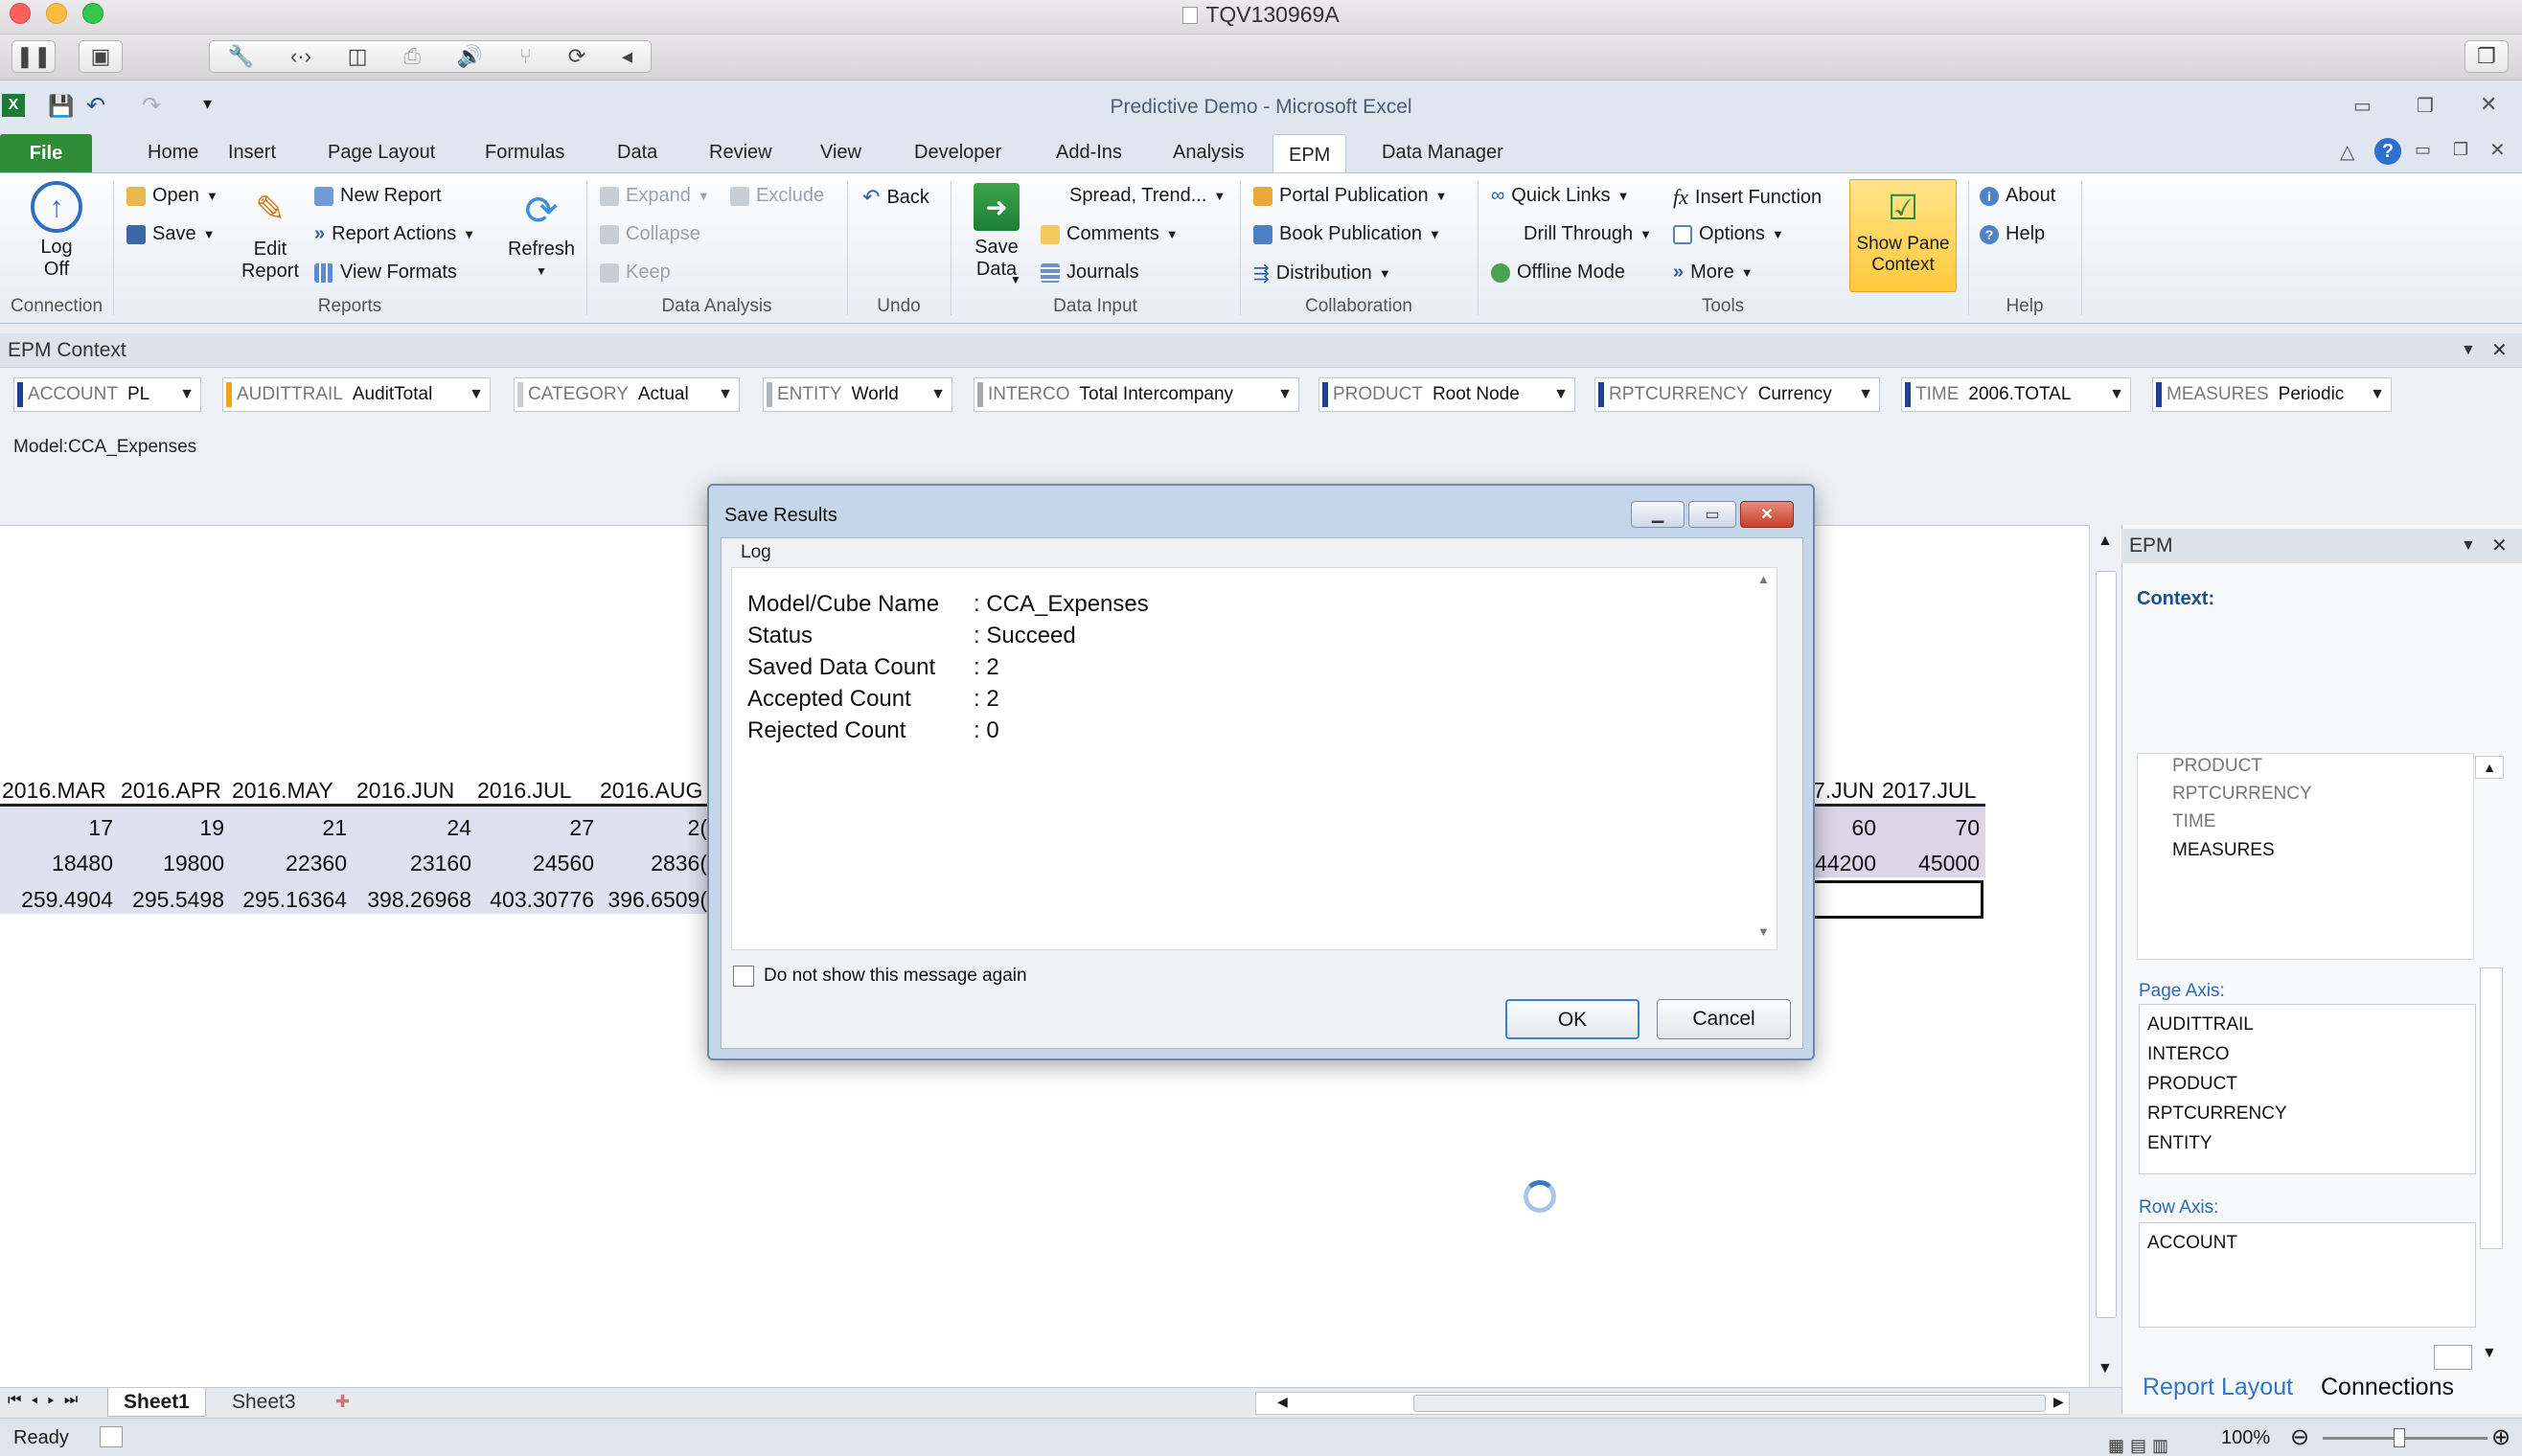 The height and width of the screenshot is (1456, 2522). What do you see at coordinates (381, 152) in the screenshot?
I see `tab-page-layout: Page Layout` at bounding box center [381, 152].